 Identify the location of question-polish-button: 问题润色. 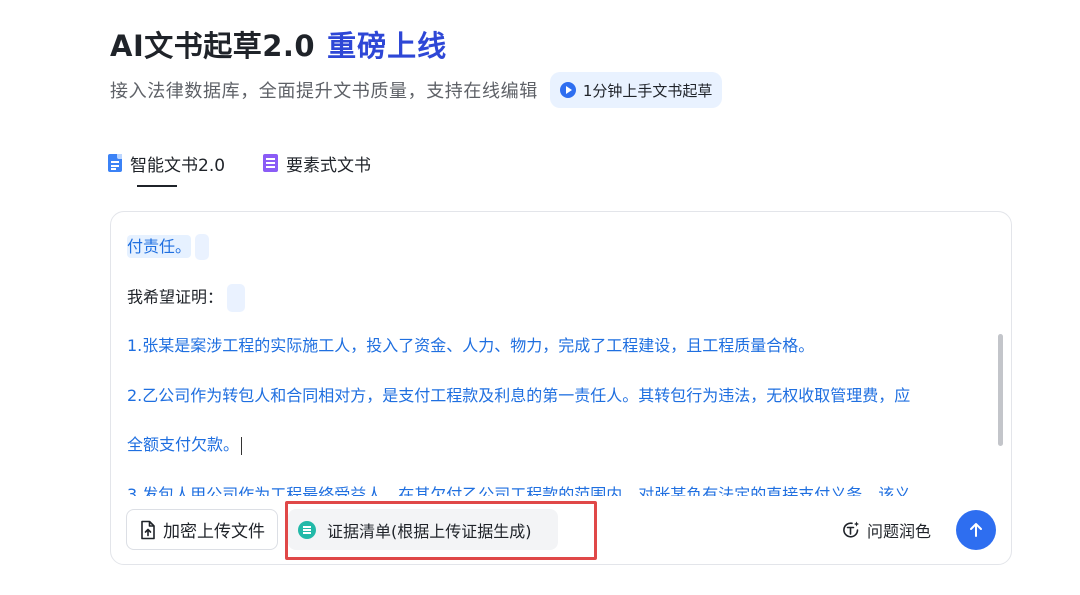
(886, 530).